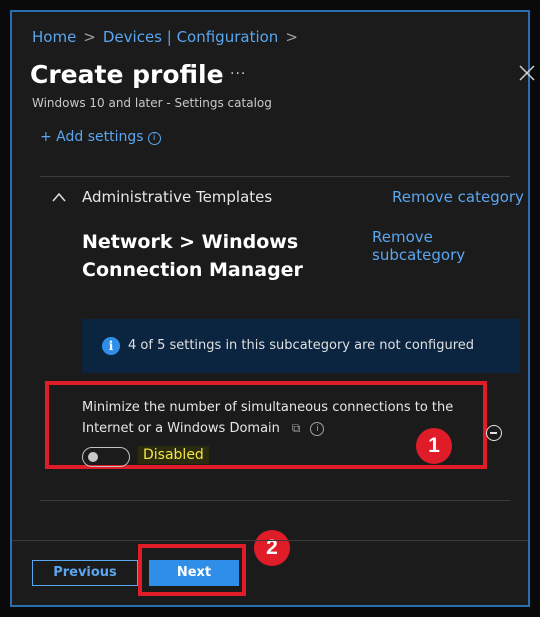 This screenshot has height=617, width=540. I want to click on page-title: Create profile, so click(127, 74).